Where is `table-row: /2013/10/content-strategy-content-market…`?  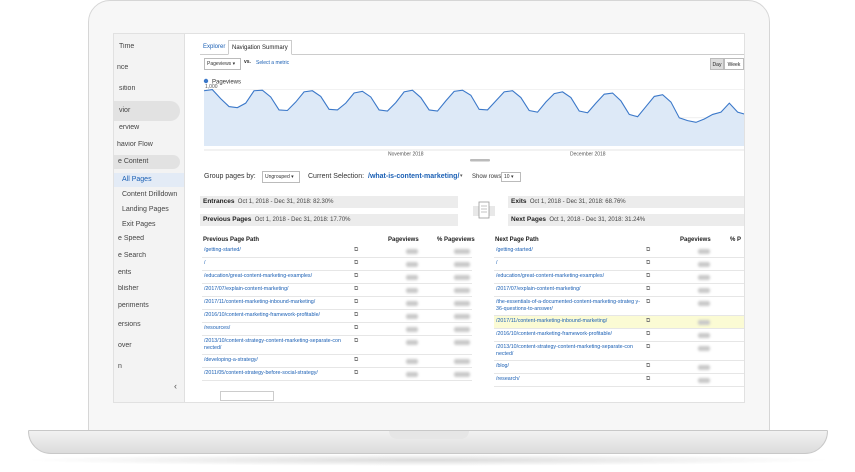
table-row: /2013/10/content-strategy-content-market… is located at coordinates (619, 351).